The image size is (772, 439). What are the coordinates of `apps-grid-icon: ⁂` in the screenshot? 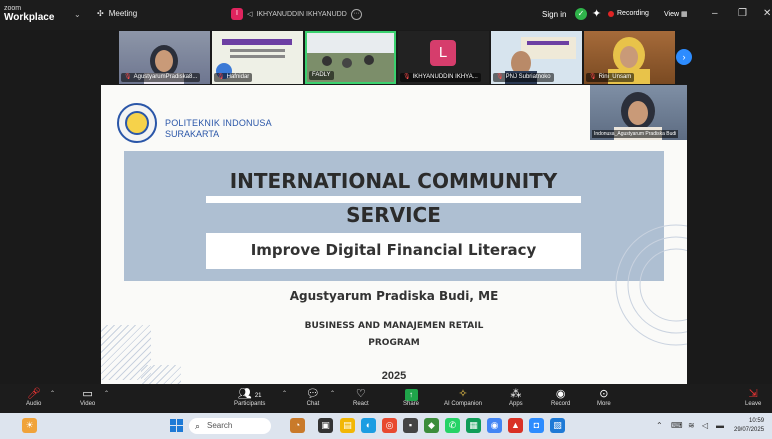 It's located at (516, 394).